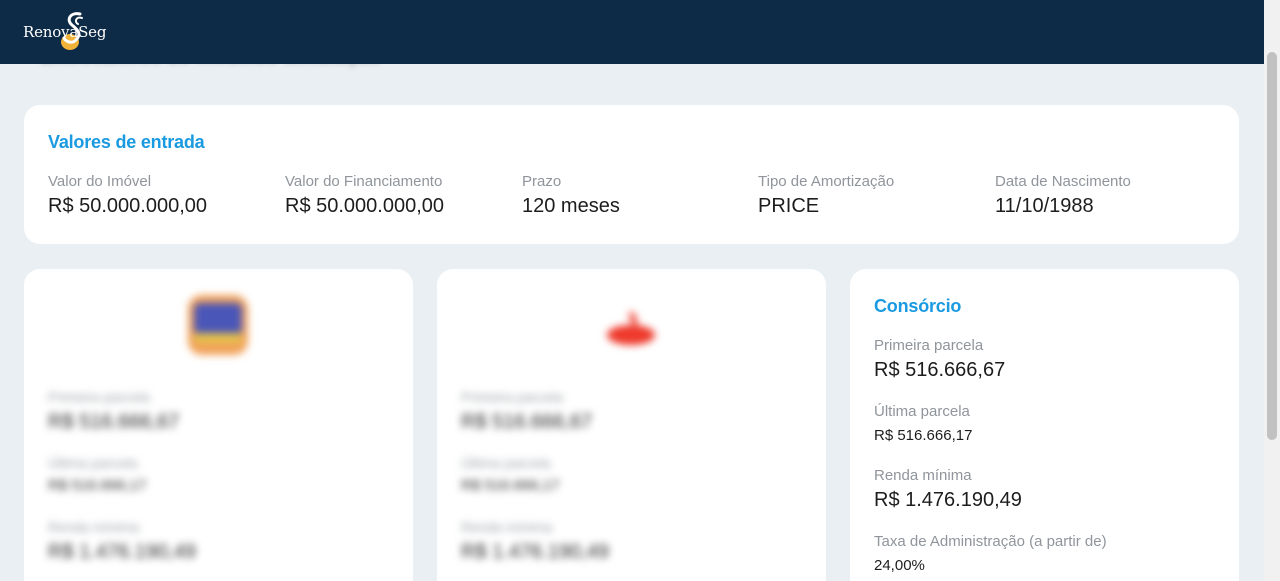 The height and width of the screenshot is (581, 1280). What do you see at coordinates (631, 328) in the screenshot?
I see `bank-logo-red-flame-icon` at bounding box center [631, 328].